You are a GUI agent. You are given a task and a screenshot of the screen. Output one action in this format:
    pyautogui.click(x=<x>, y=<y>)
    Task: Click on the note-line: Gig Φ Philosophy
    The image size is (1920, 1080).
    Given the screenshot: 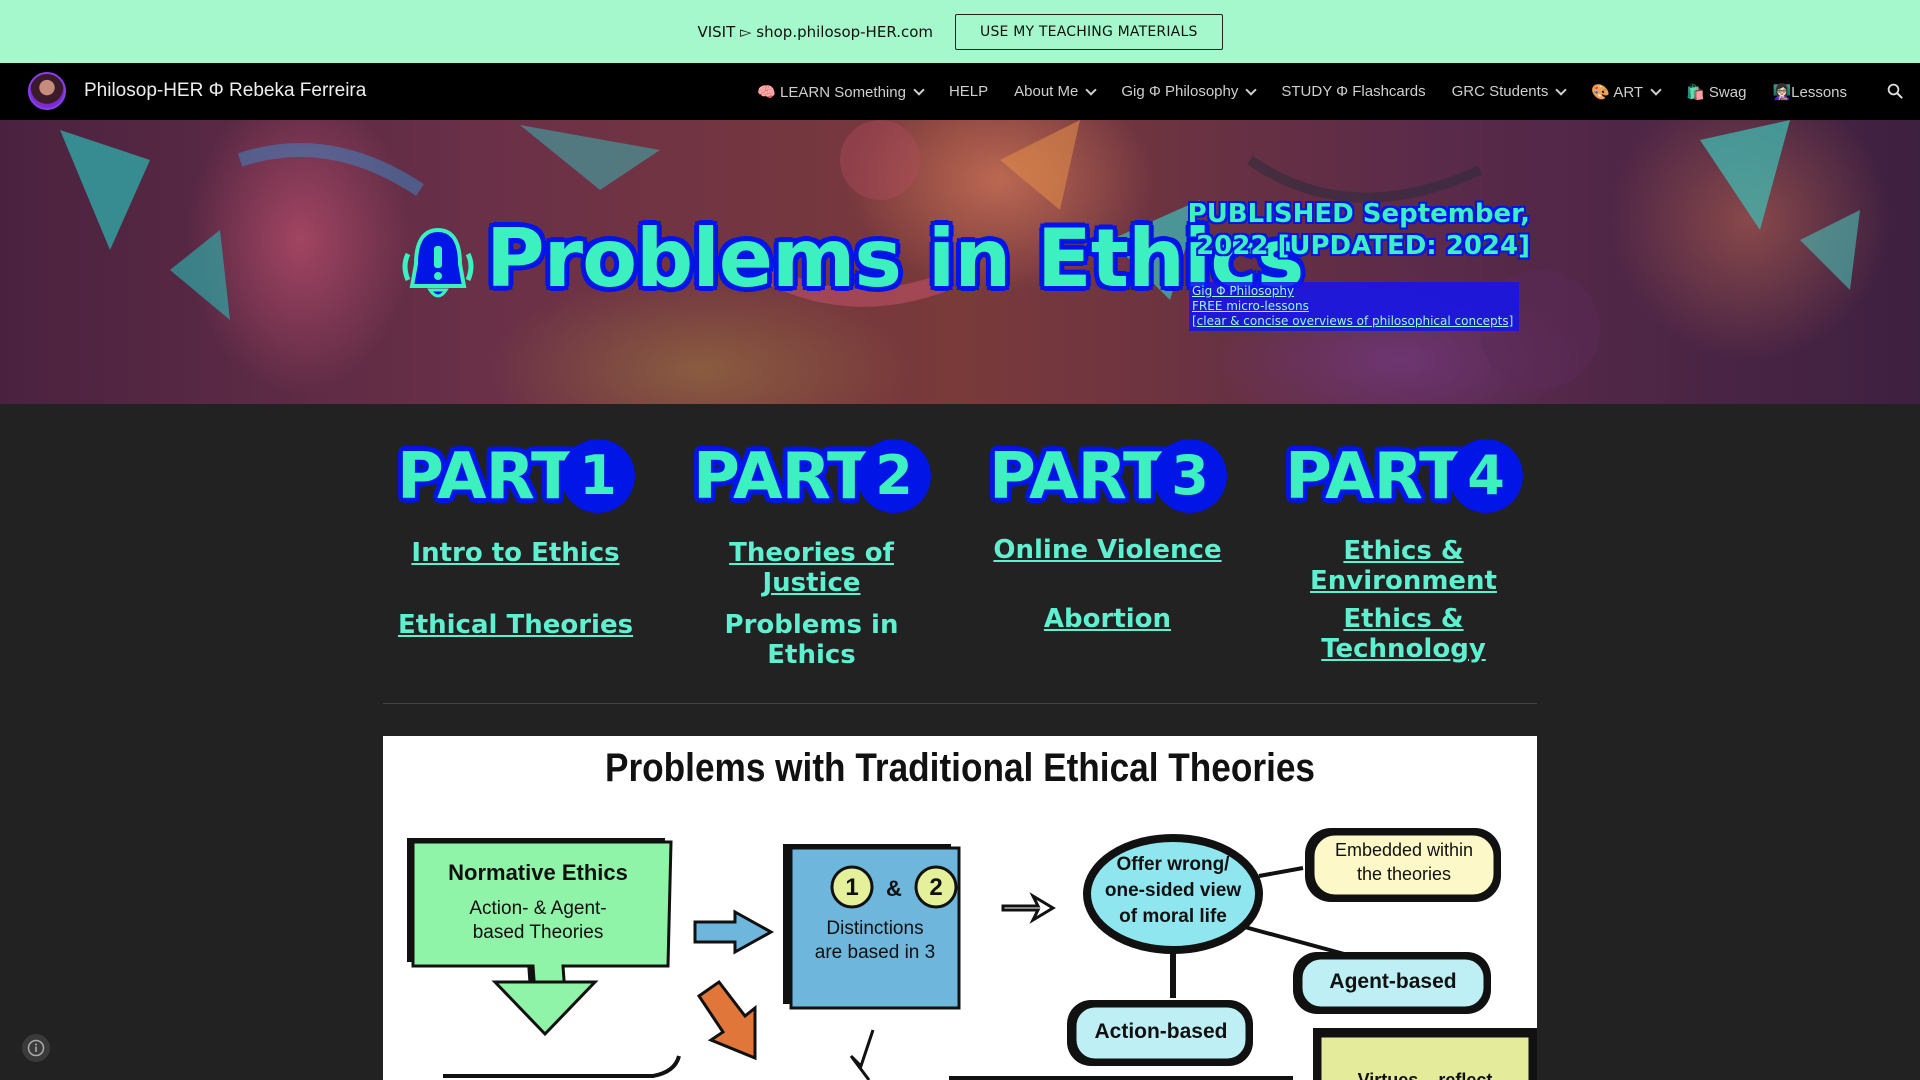 What is the action you would take?
    pyautogui.click(x=1243, y=291)
    